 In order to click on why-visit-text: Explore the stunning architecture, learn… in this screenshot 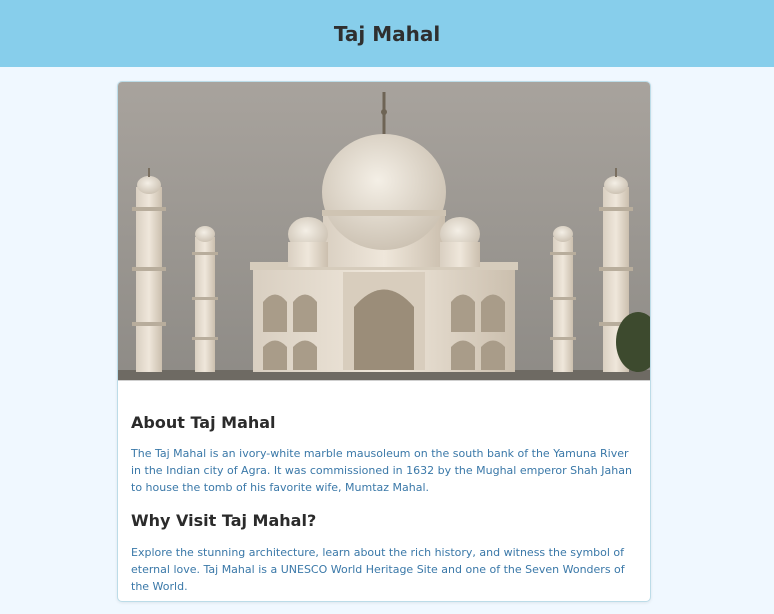, I will do `click(378, 569)`.